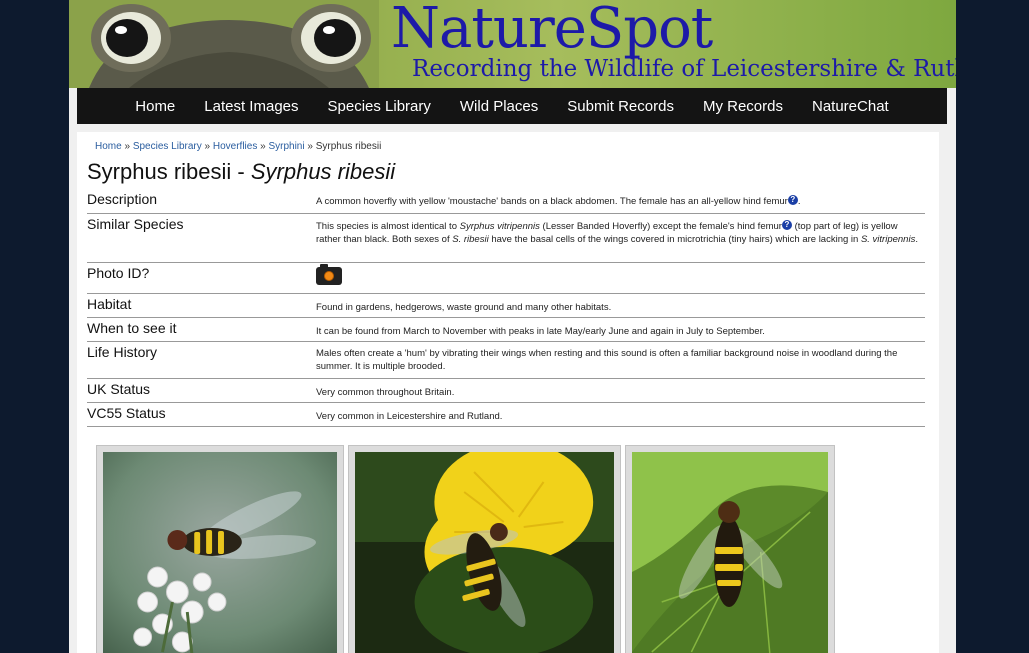 Image resolution: width=1029 pixels, height=653 pixels. I want to click on nav-species-library: Species Library, so click(379, 106).